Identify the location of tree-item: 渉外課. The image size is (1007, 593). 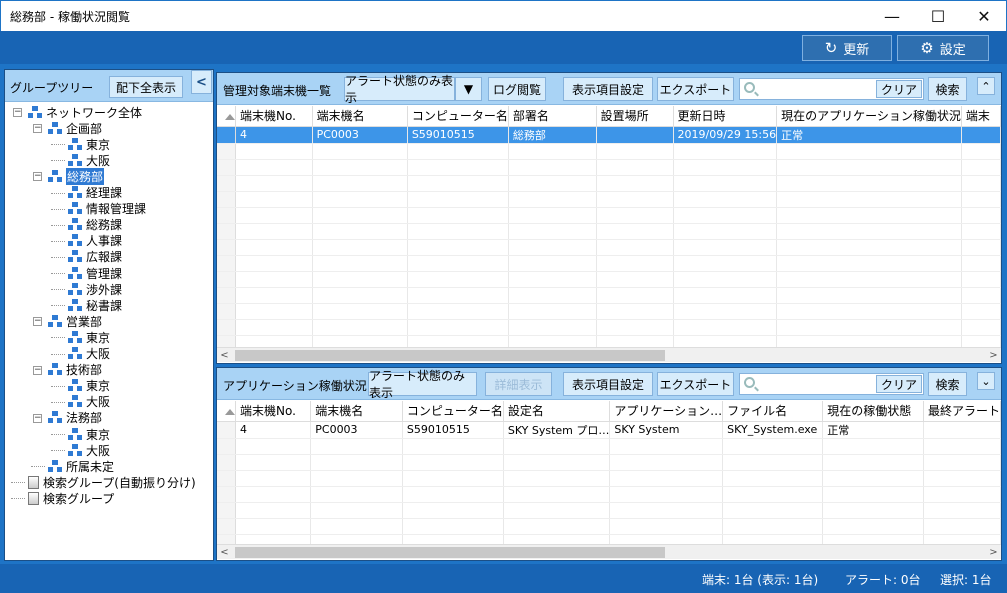
(95, 289).